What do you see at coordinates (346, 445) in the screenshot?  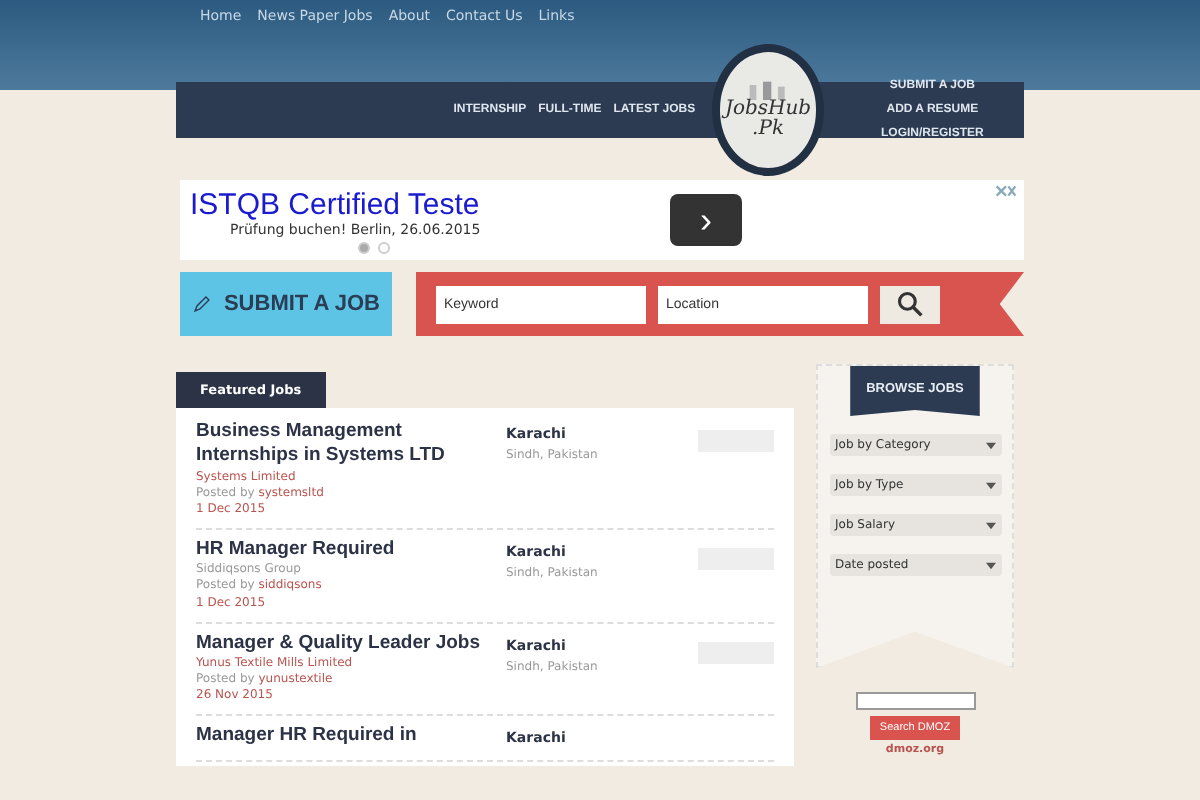 I see `job-title: Business Management Internships in Systems LTD` at bounding box center [346, 445].